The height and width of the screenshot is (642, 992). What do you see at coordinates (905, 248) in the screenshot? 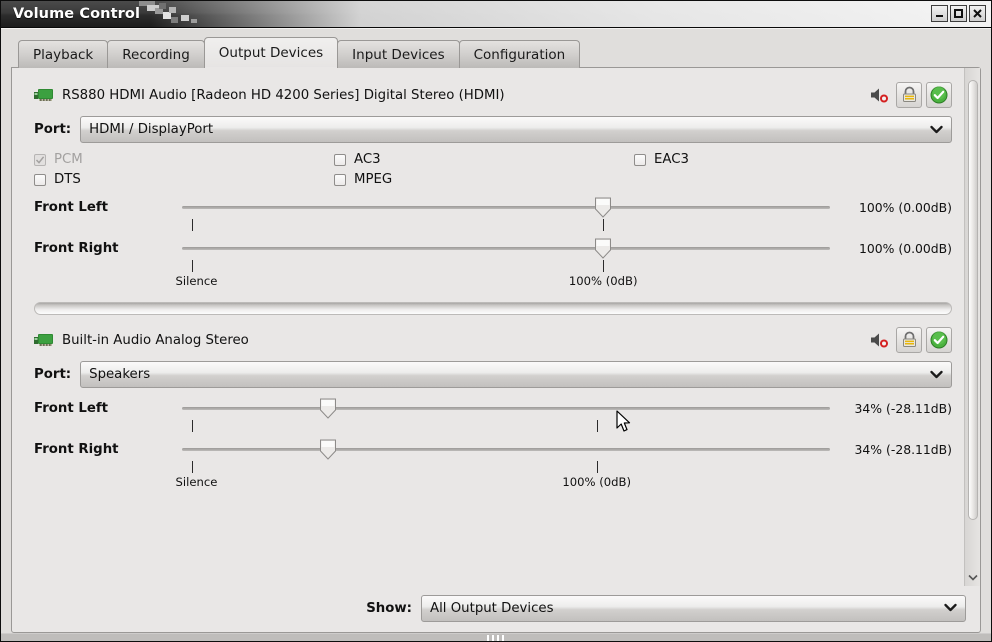
I see `channel-volume-value: 100% (0.00dB)` at bounding box center [905, 248].